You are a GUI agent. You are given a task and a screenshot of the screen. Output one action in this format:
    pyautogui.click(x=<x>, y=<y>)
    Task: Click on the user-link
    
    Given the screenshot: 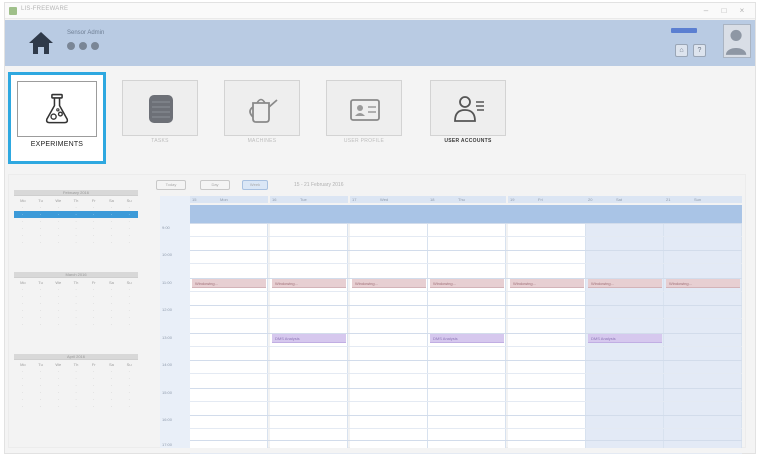 What is the action you would take?
    pyautogui.click(x=684, y=30)
    